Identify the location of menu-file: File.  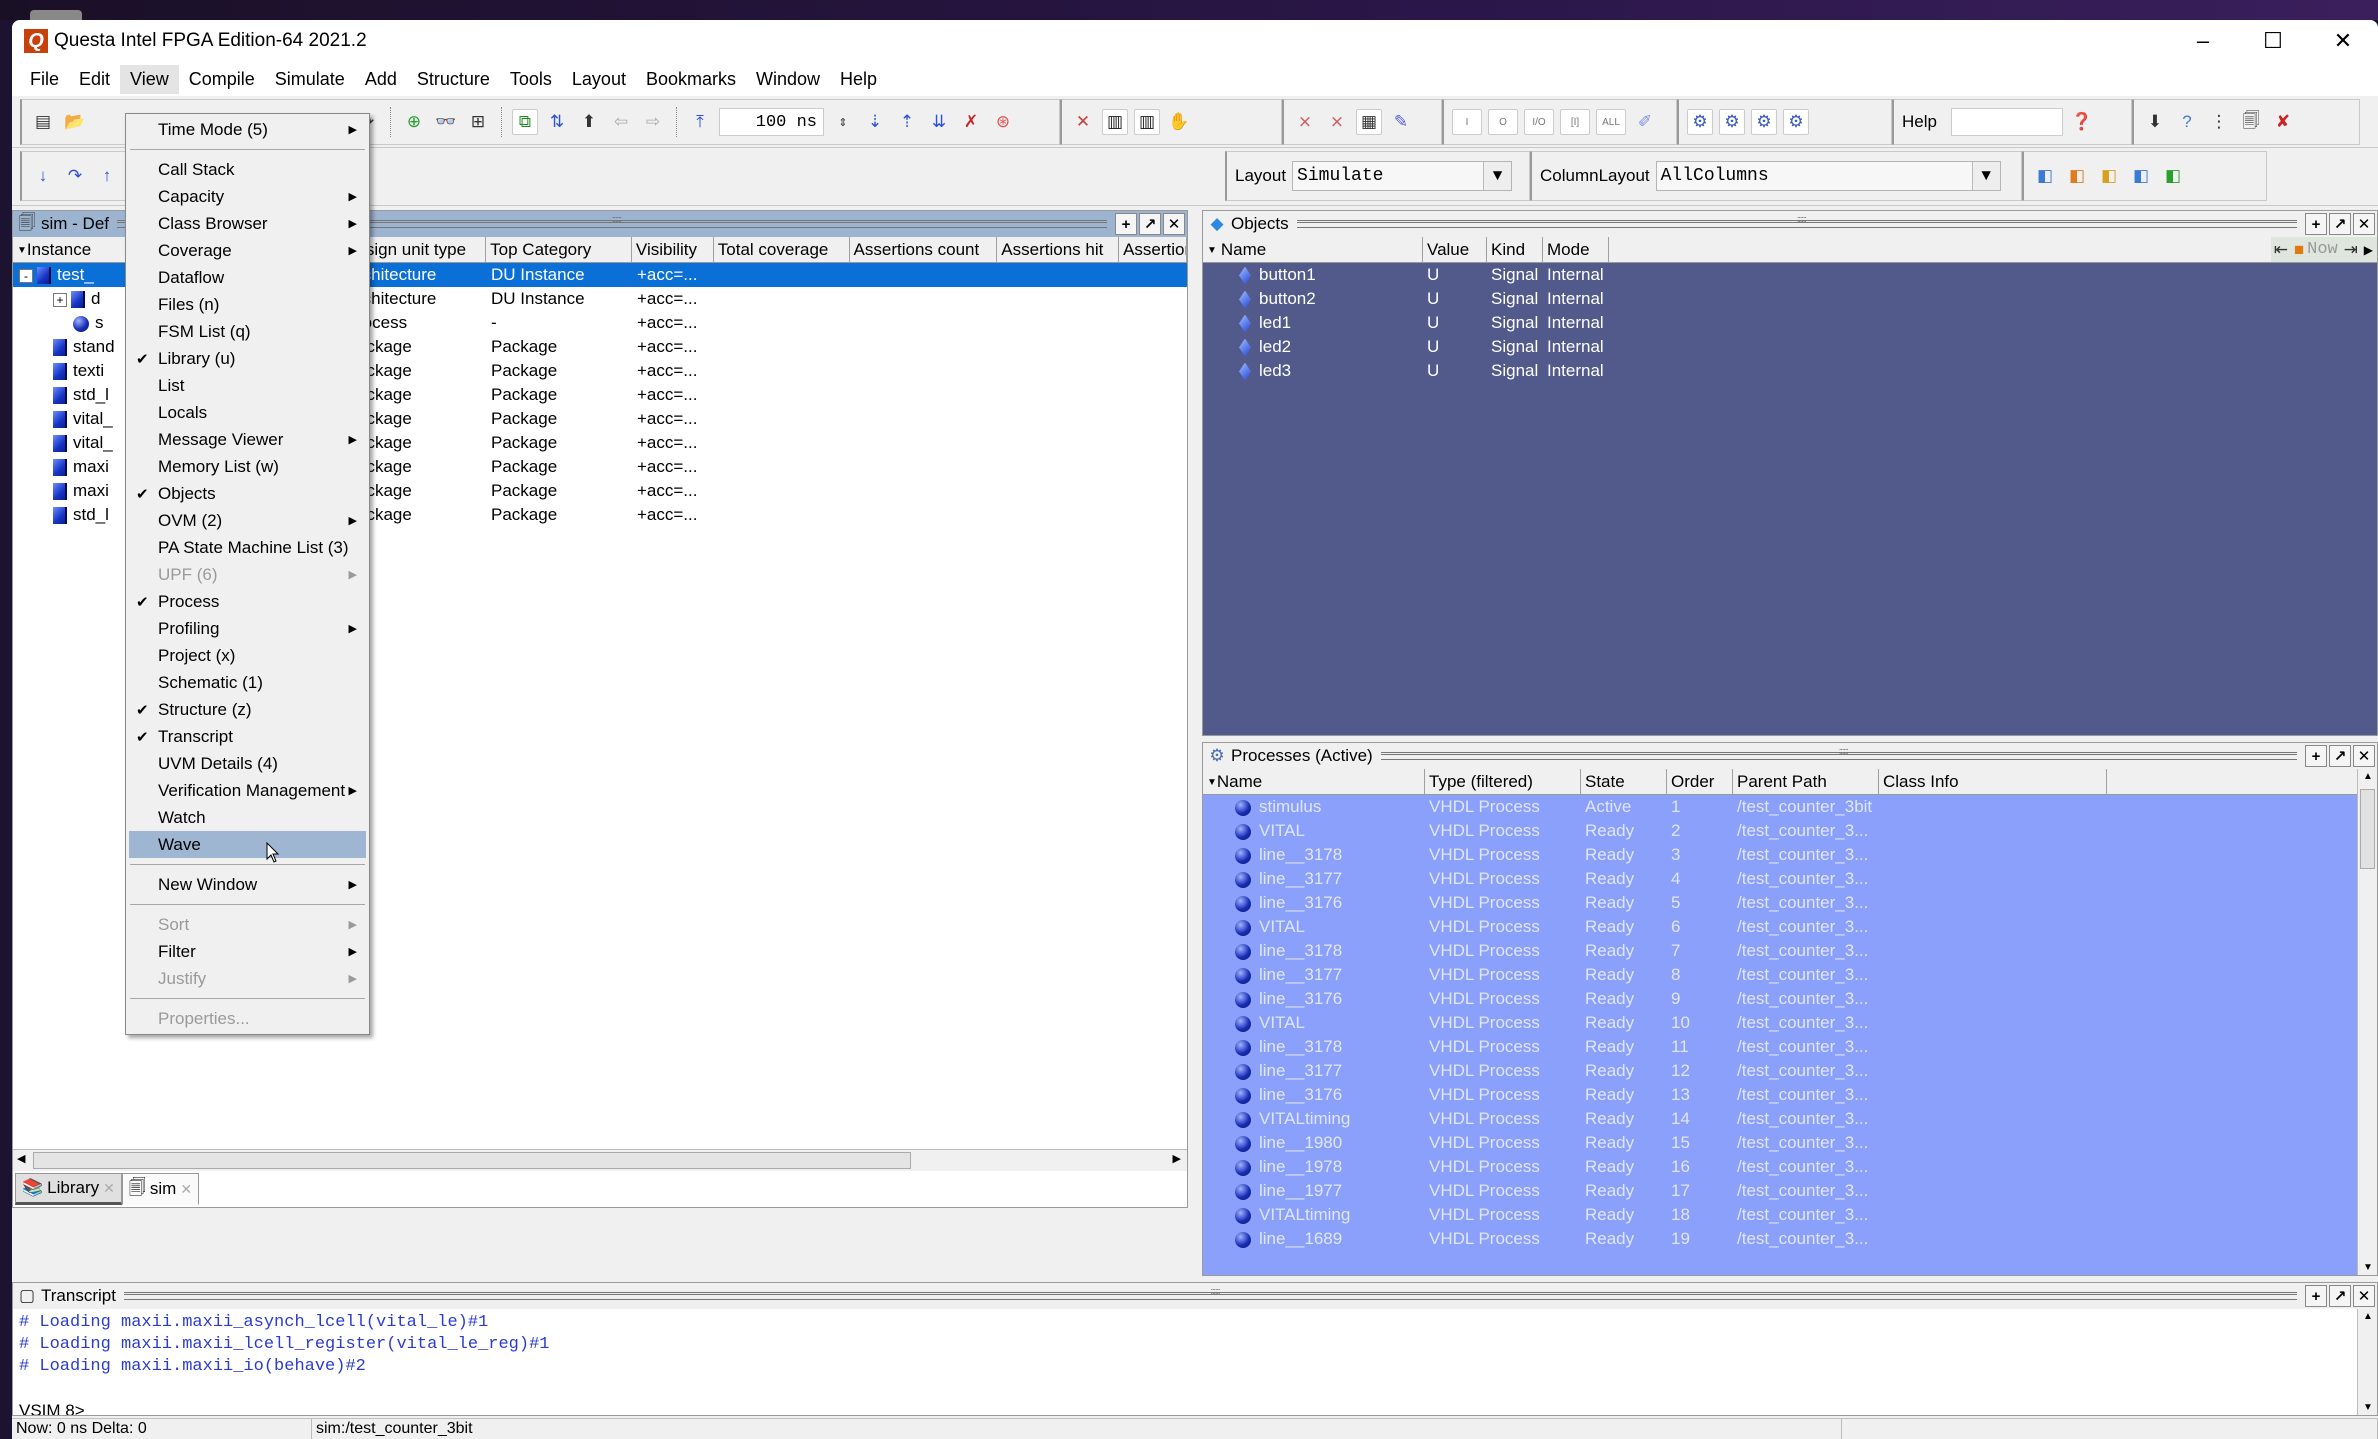
(44, 79).